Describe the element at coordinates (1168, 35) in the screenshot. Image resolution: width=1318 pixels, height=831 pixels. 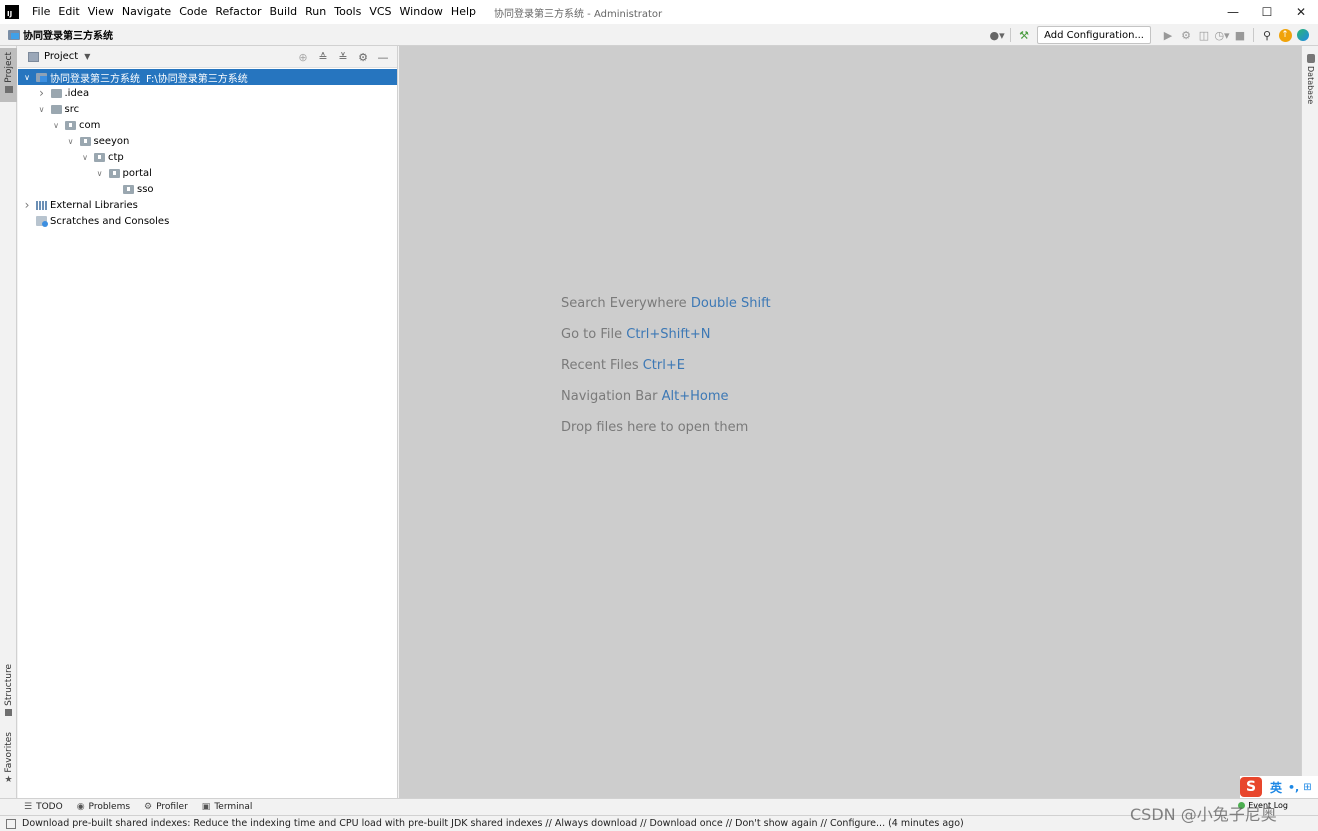
I see `run-icon: ▶` at that location.